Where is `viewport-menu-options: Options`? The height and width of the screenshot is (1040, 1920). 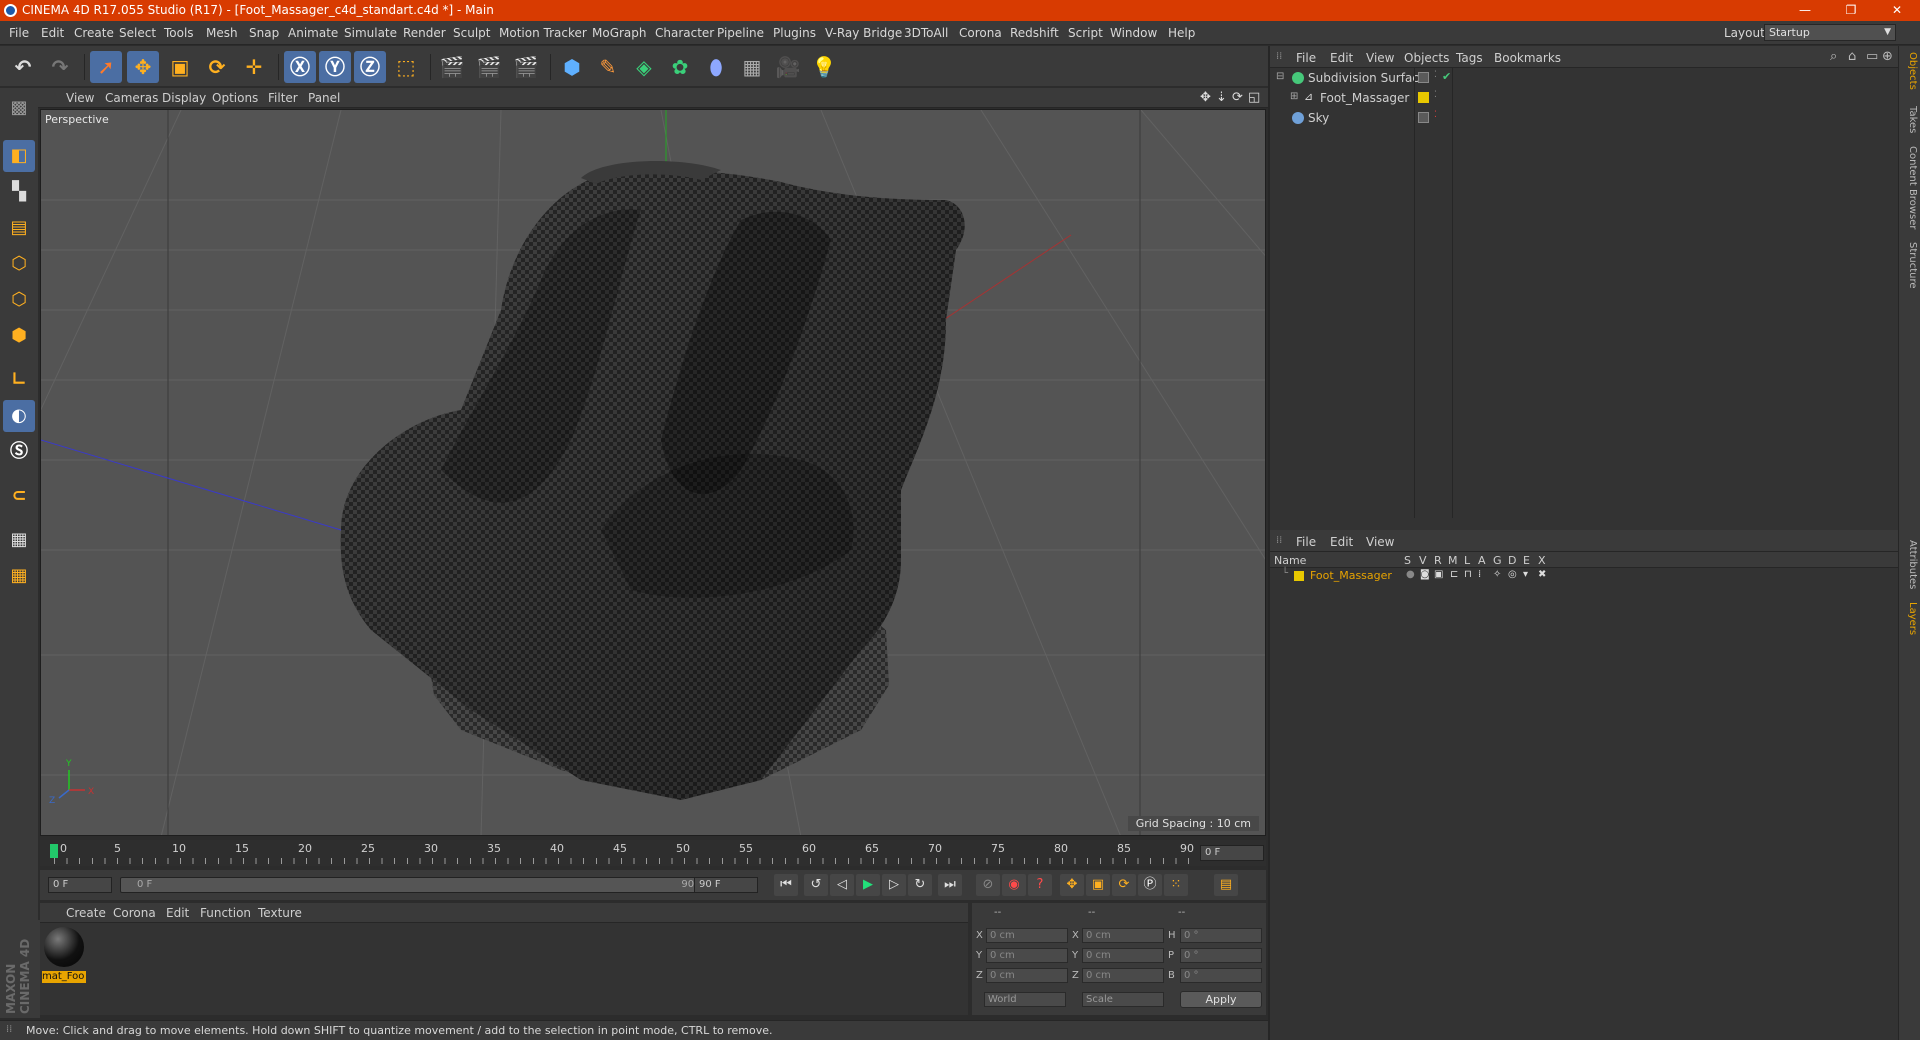
viewport-menu-options: Options is located at coordinates (235, 98).